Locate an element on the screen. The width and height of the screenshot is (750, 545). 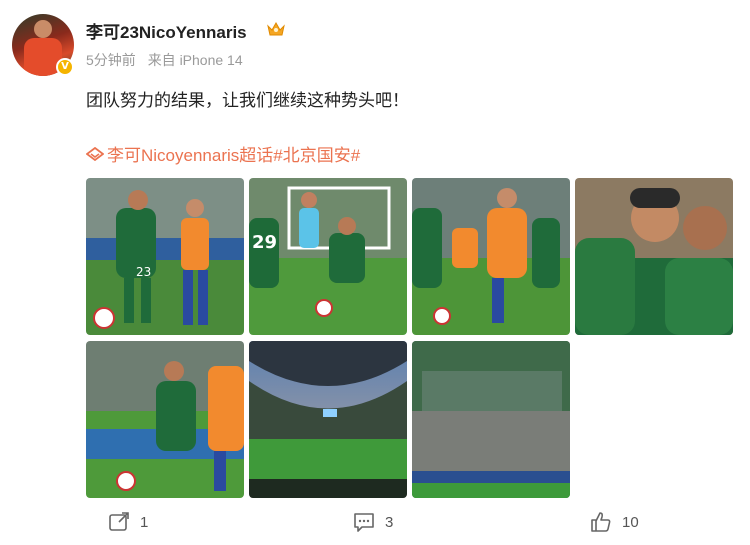
post-meta: 5分钟前 来自 iPhone 14 is located at coordinates (168, 60).